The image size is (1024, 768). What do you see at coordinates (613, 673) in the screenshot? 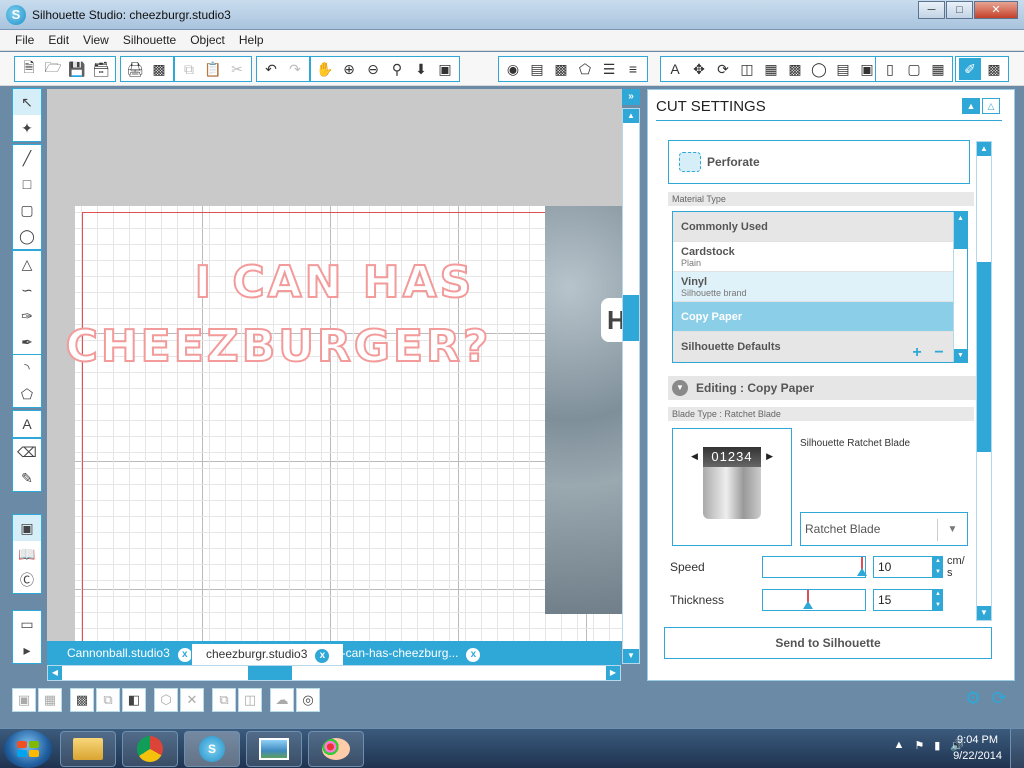
I see `scroll-right-arrow-icon: ▶` at bounding box center [613, 673].